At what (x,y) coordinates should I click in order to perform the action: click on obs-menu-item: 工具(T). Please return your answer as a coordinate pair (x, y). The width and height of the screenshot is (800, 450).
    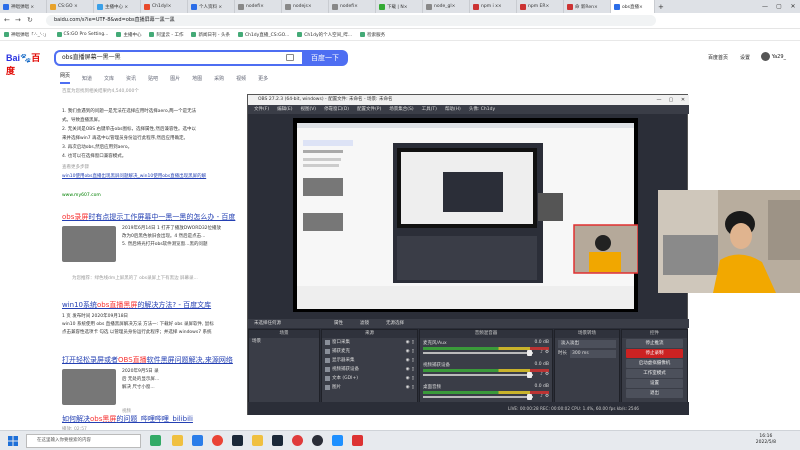
    Looking at the image, I should click on (429, 109).